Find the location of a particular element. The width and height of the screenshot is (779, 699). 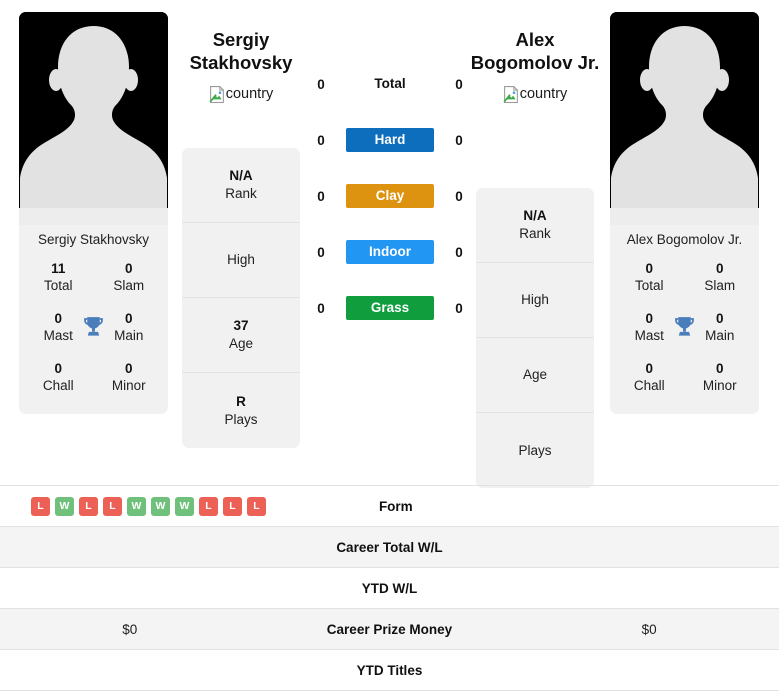

row-label-career-prize-money: Career Prize Money is located at coordinates (389, 629).